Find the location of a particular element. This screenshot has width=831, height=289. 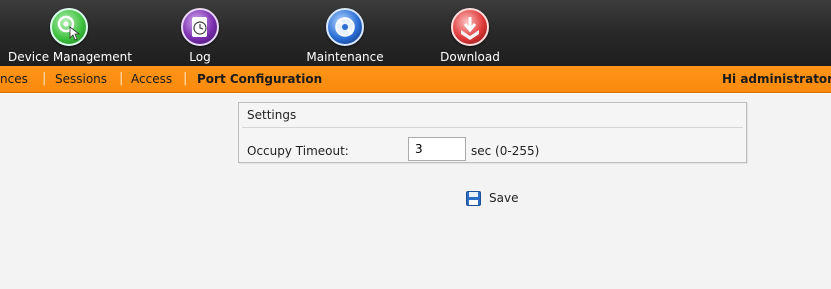

occupy-timeout-input is located at coordinates (437, 149).